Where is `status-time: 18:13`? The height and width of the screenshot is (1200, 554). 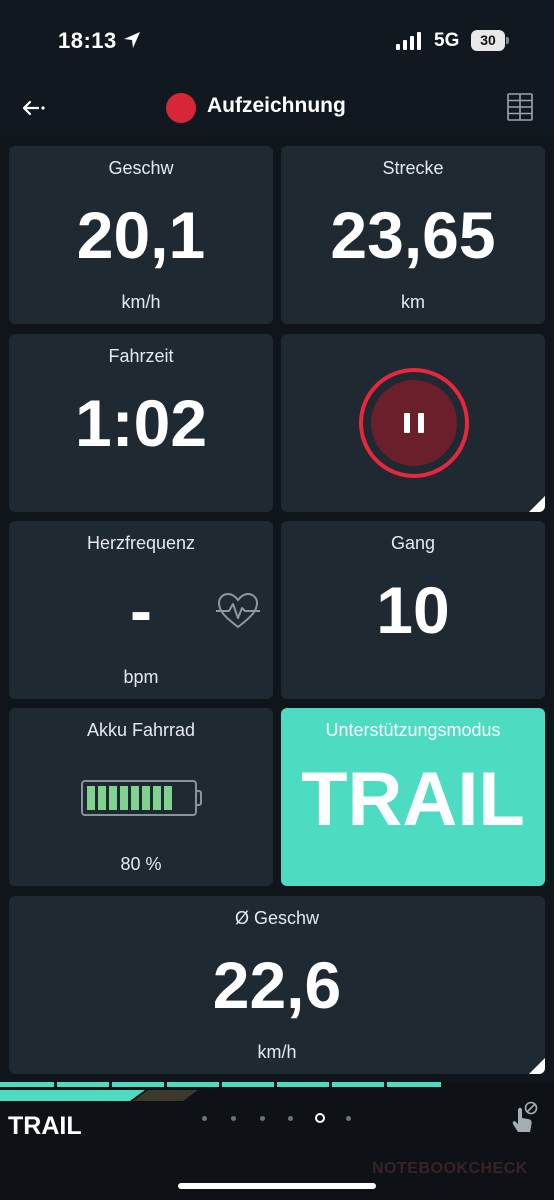 status-time: 18:13 is located at coordinates (87, 40).